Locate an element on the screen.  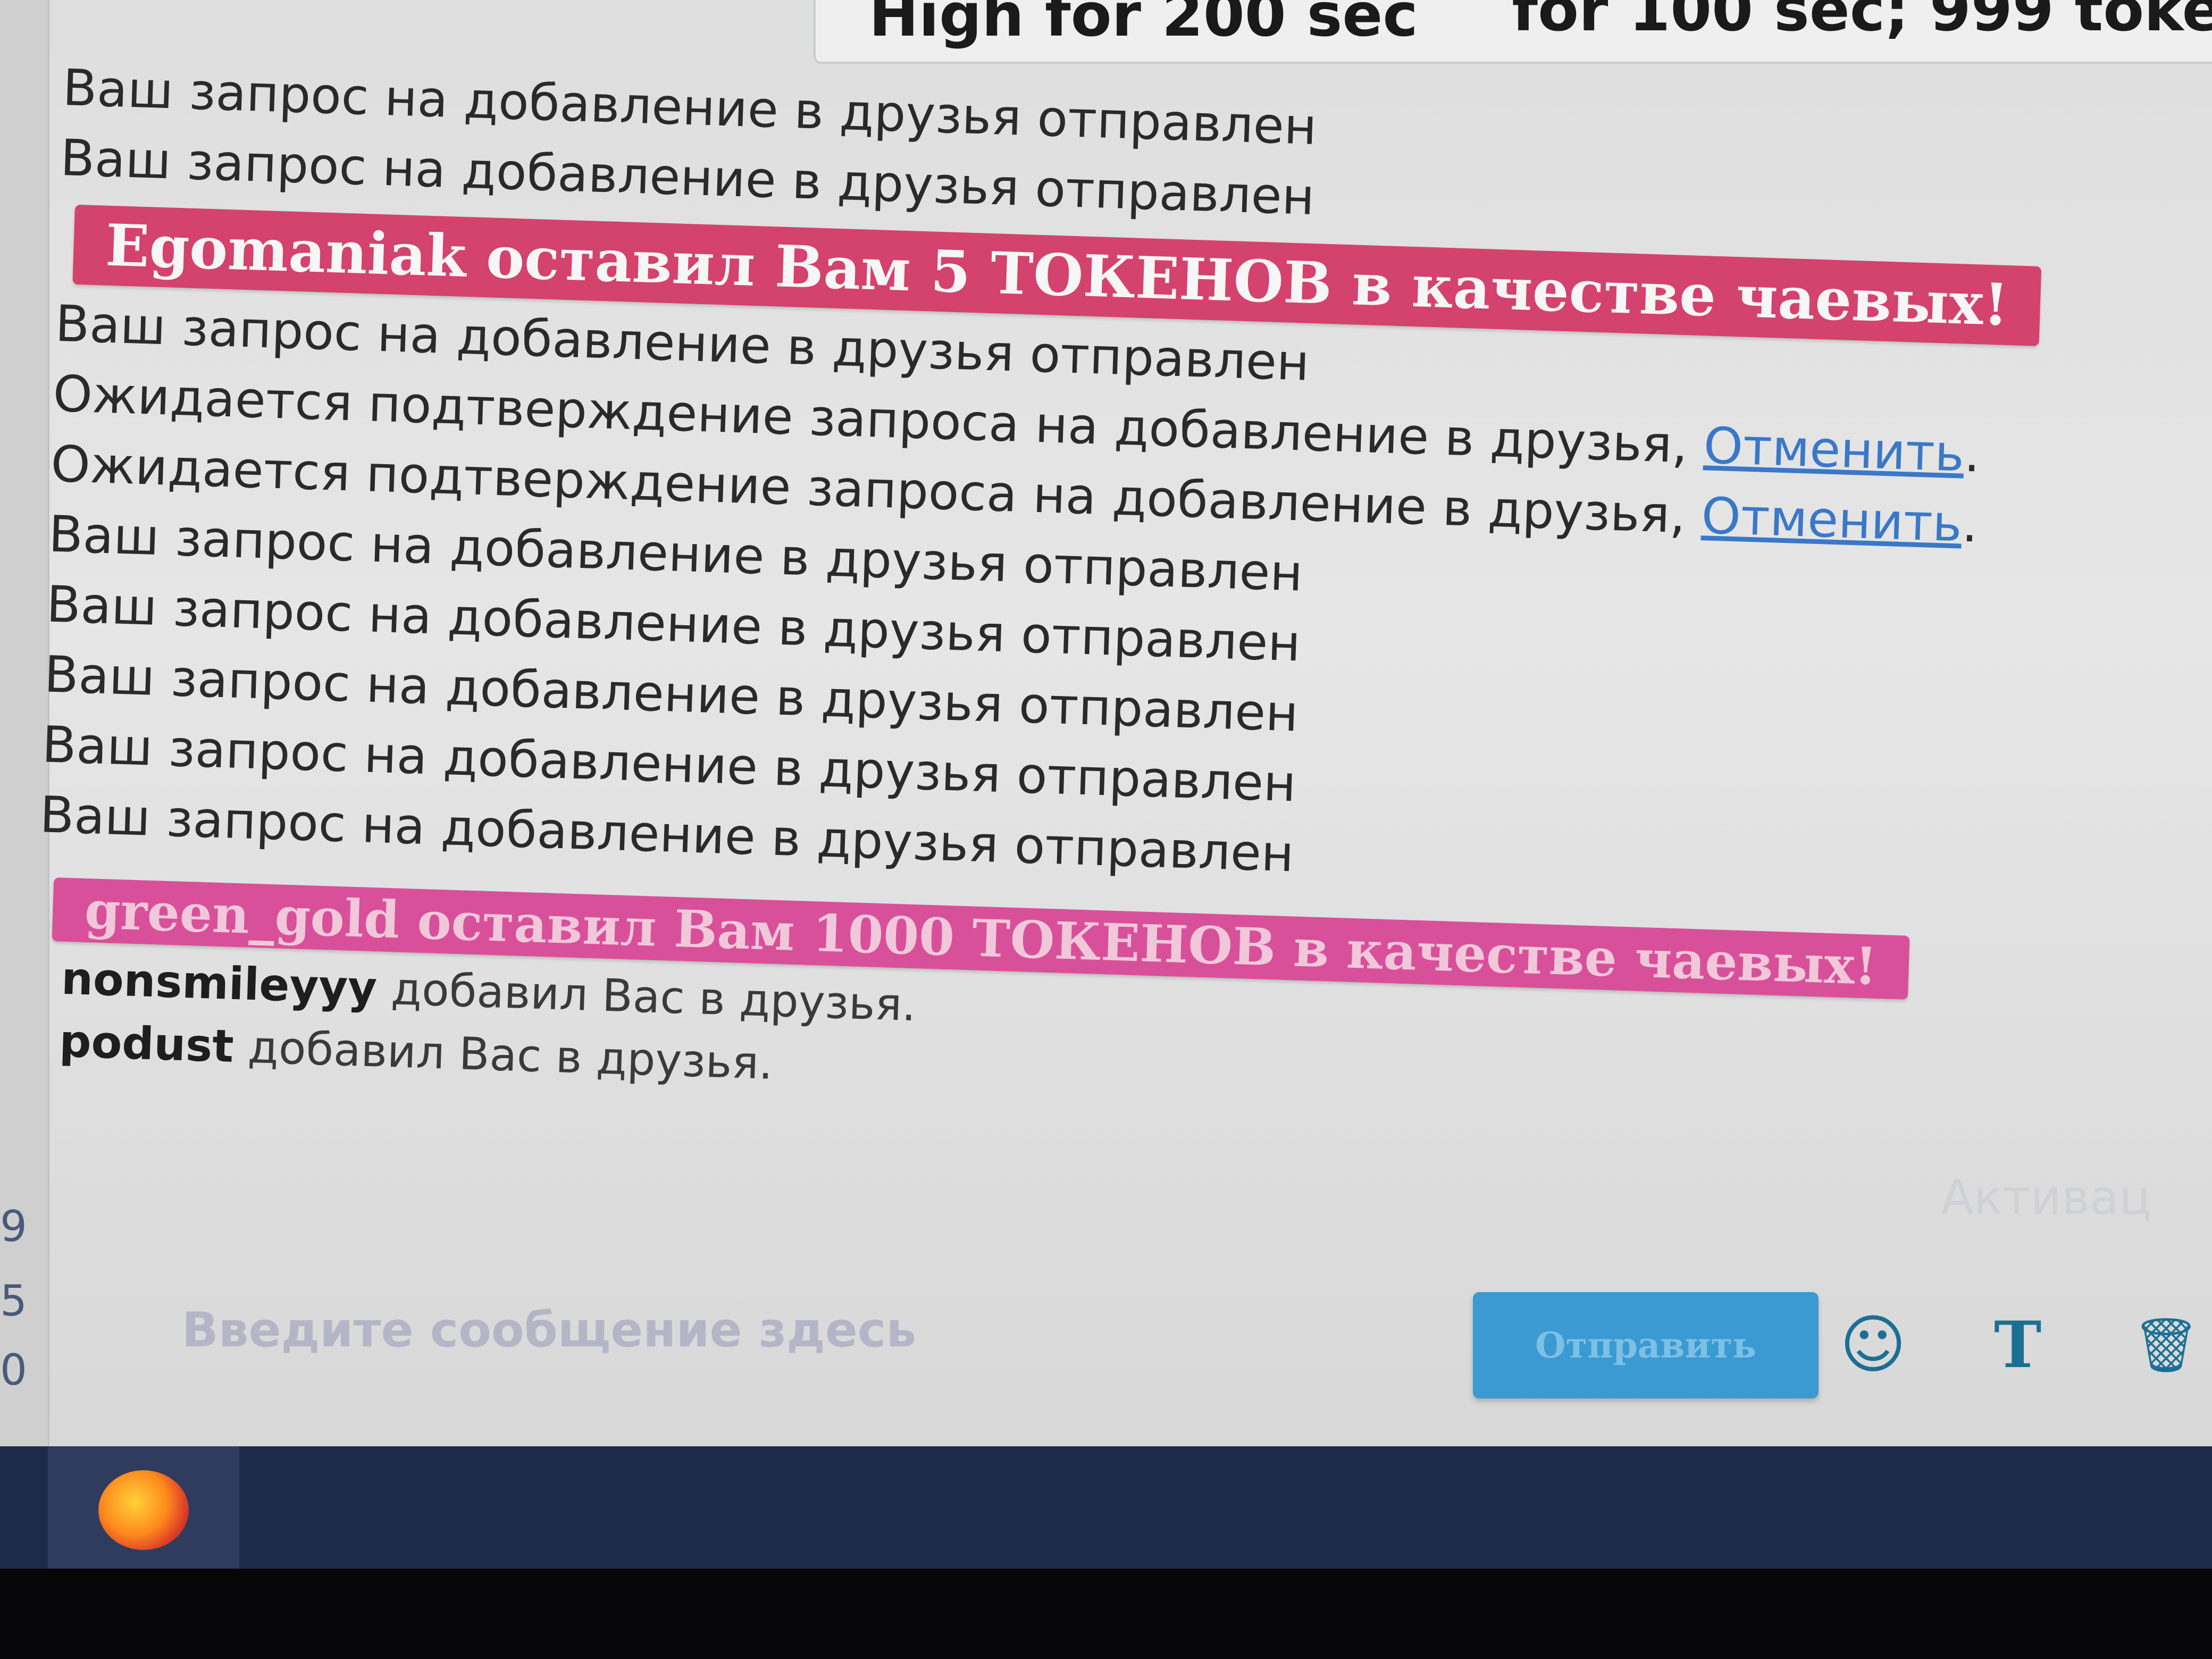
emoji-icon: ☺ is located at coordinates (1873, 1345).